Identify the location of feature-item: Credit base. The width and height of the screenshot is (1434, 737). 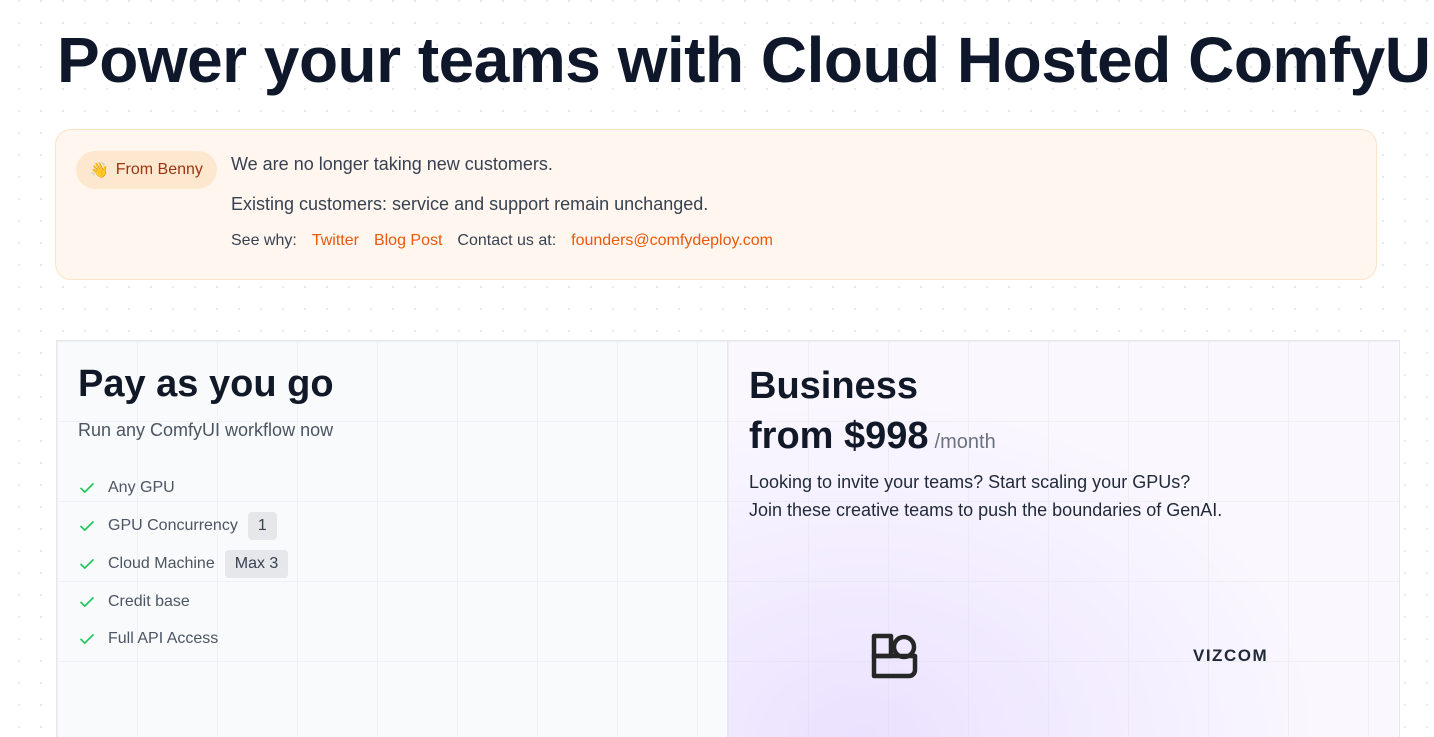
(183, 601).